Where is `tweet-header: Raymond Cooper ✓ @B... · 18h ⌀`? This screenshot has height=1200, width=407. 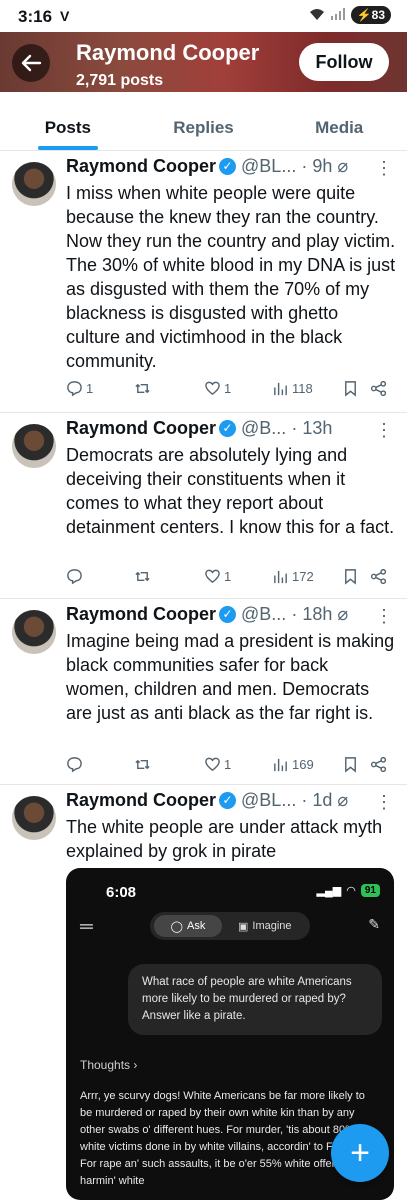 tweet-header: Raymond Cooper ✓ @B... · 18h ⌀ is located at coordinates (207, 614).